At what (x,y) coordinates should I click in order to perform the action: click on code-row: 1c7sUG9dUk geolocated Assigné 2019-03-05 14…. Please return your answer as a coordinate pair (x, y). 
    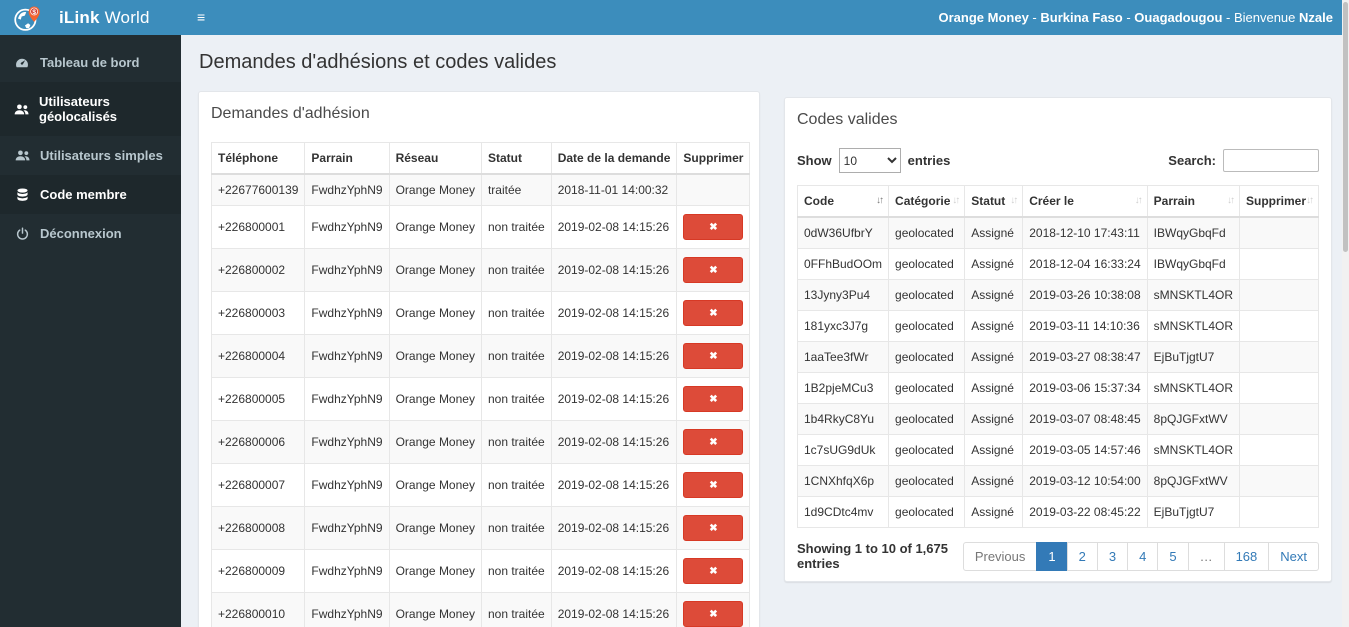
    Looking at the image, I should click on (1057, 450).